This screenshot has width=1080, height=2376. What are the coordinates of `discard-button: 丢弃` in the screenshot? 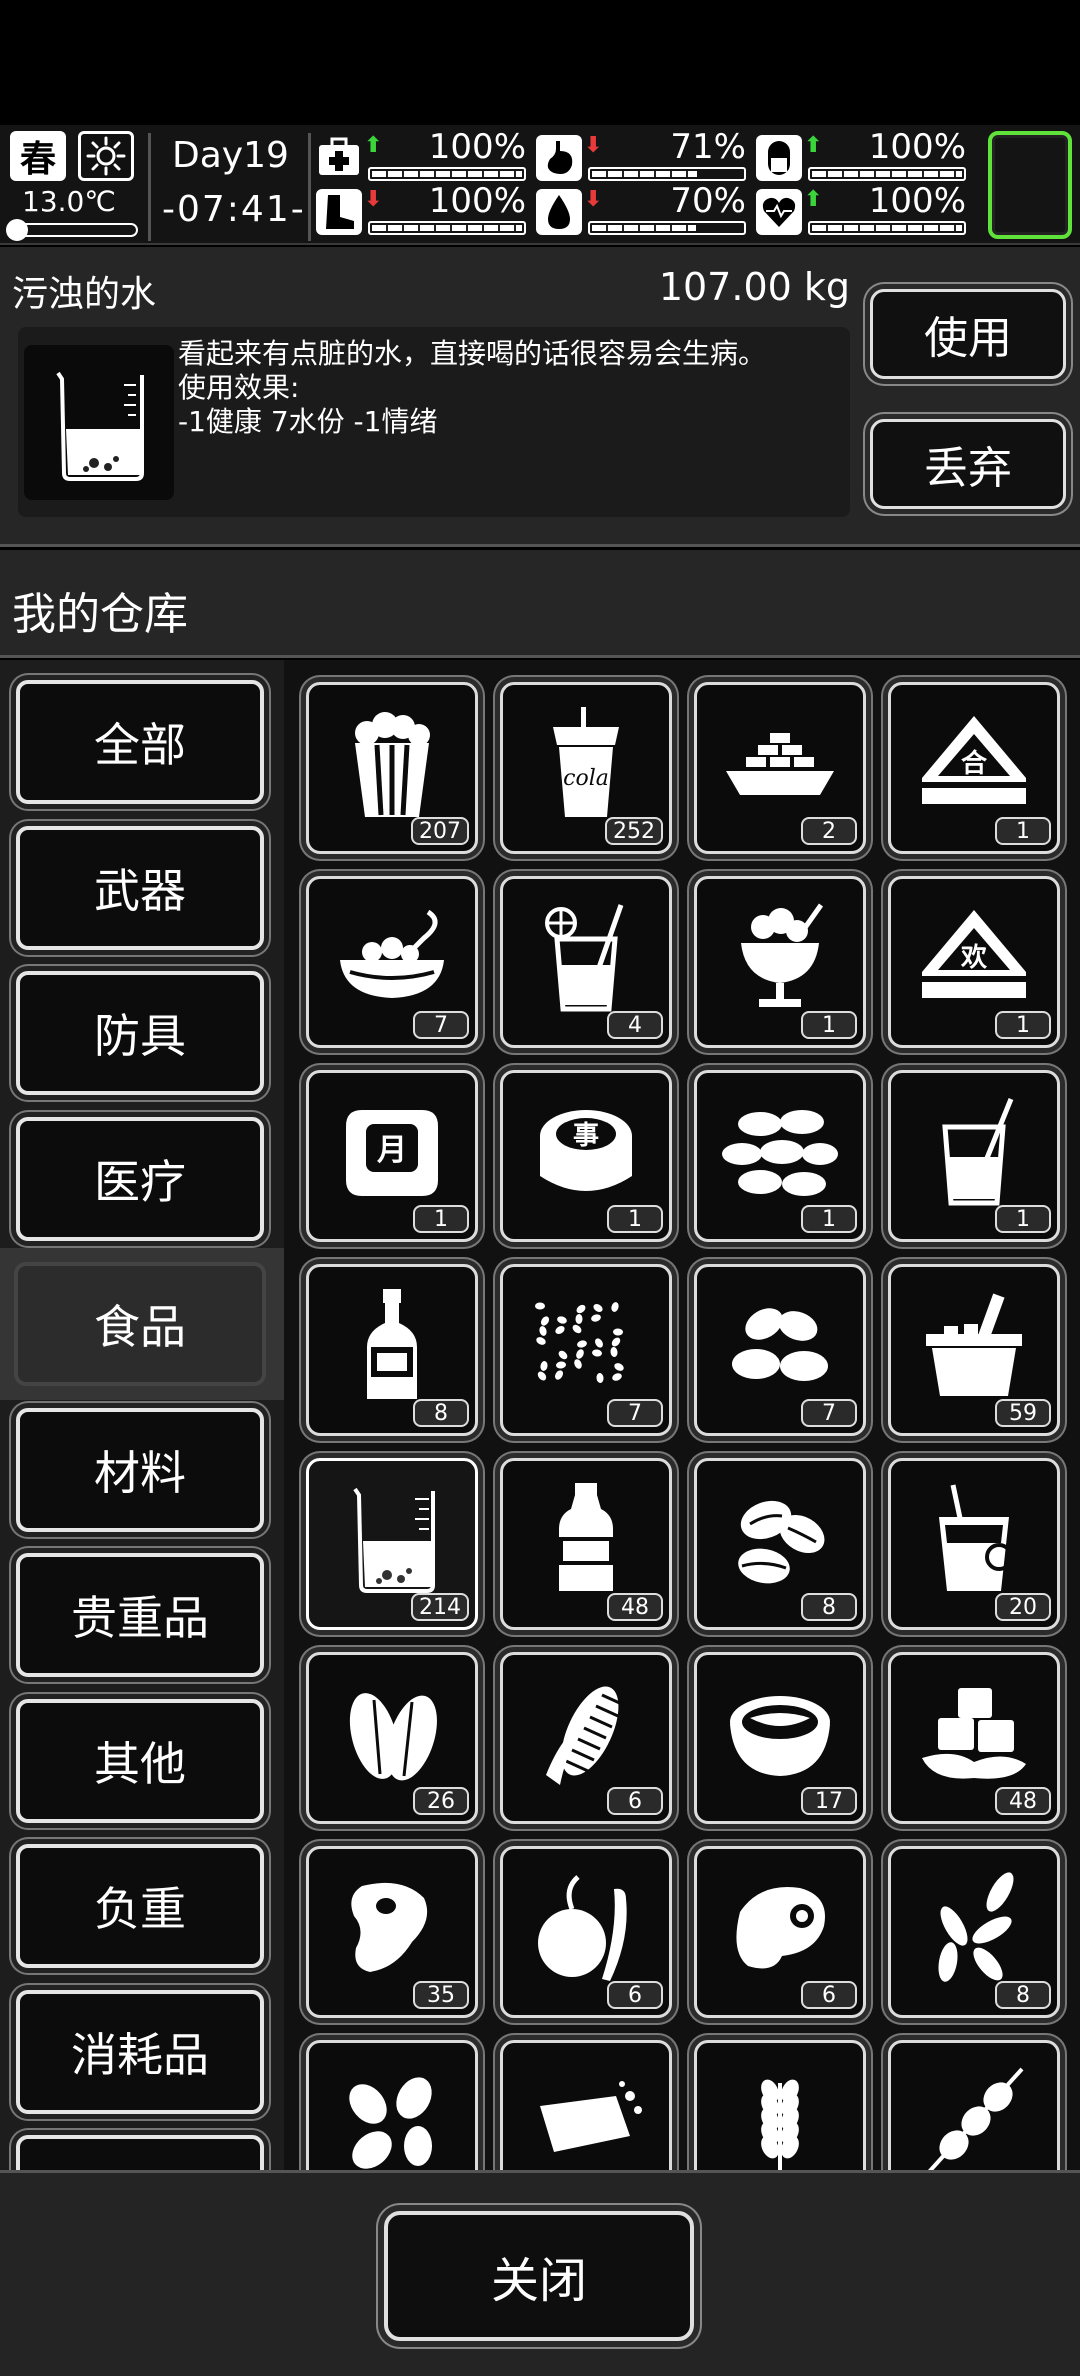 It's located at (968, 464).